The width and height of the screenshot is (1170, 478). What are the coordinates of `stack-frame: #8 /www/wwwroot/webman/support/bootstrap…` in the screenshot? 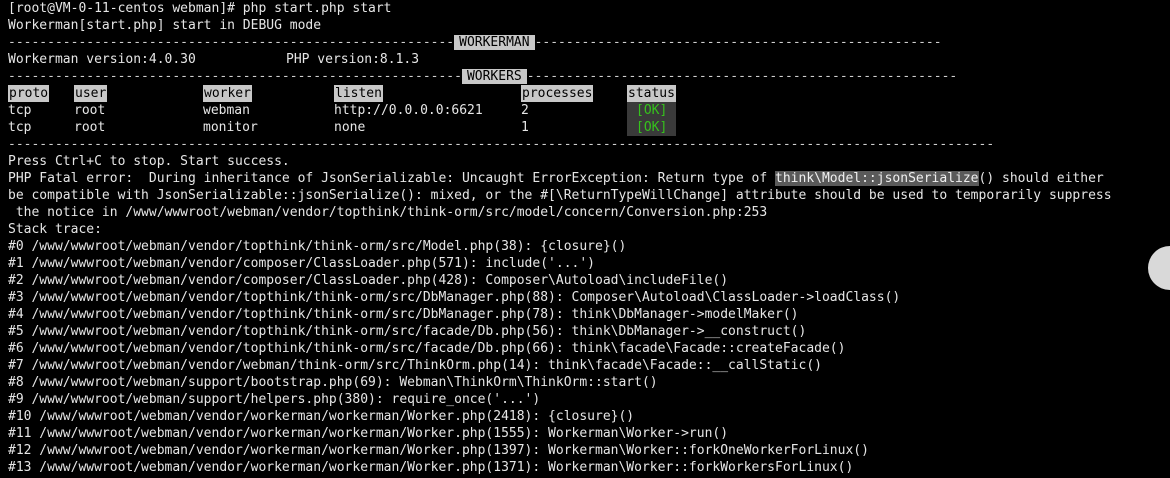 It's located at (333, 382).